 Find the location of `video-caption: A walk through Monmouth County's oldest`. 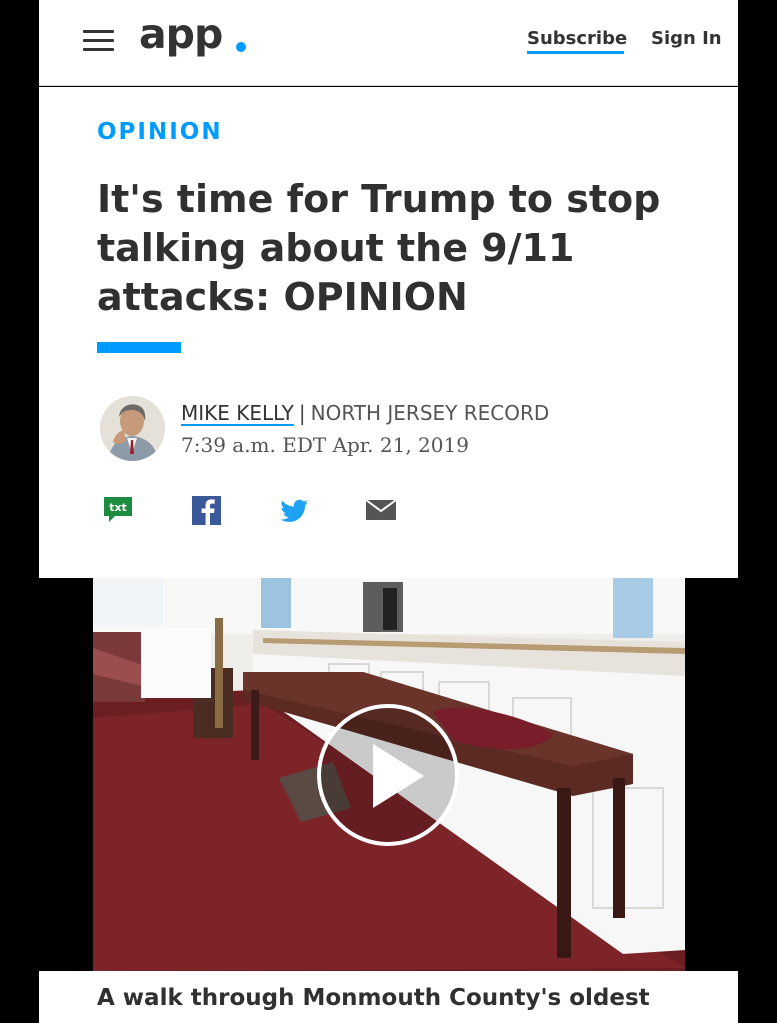

video-caption: A walk through Monmouth County's oldest is located at coordinates (373, 998).